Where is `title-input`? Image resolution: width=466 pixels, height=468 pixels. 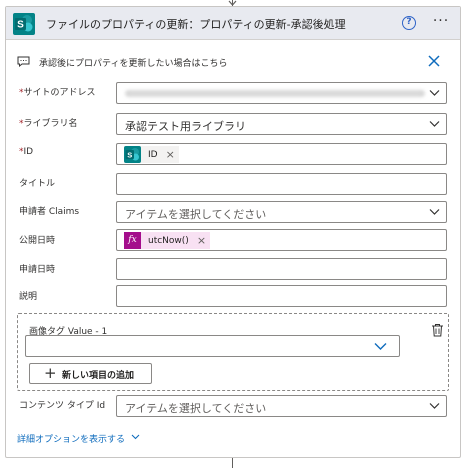
title-input is located at coordinates (281, 184).